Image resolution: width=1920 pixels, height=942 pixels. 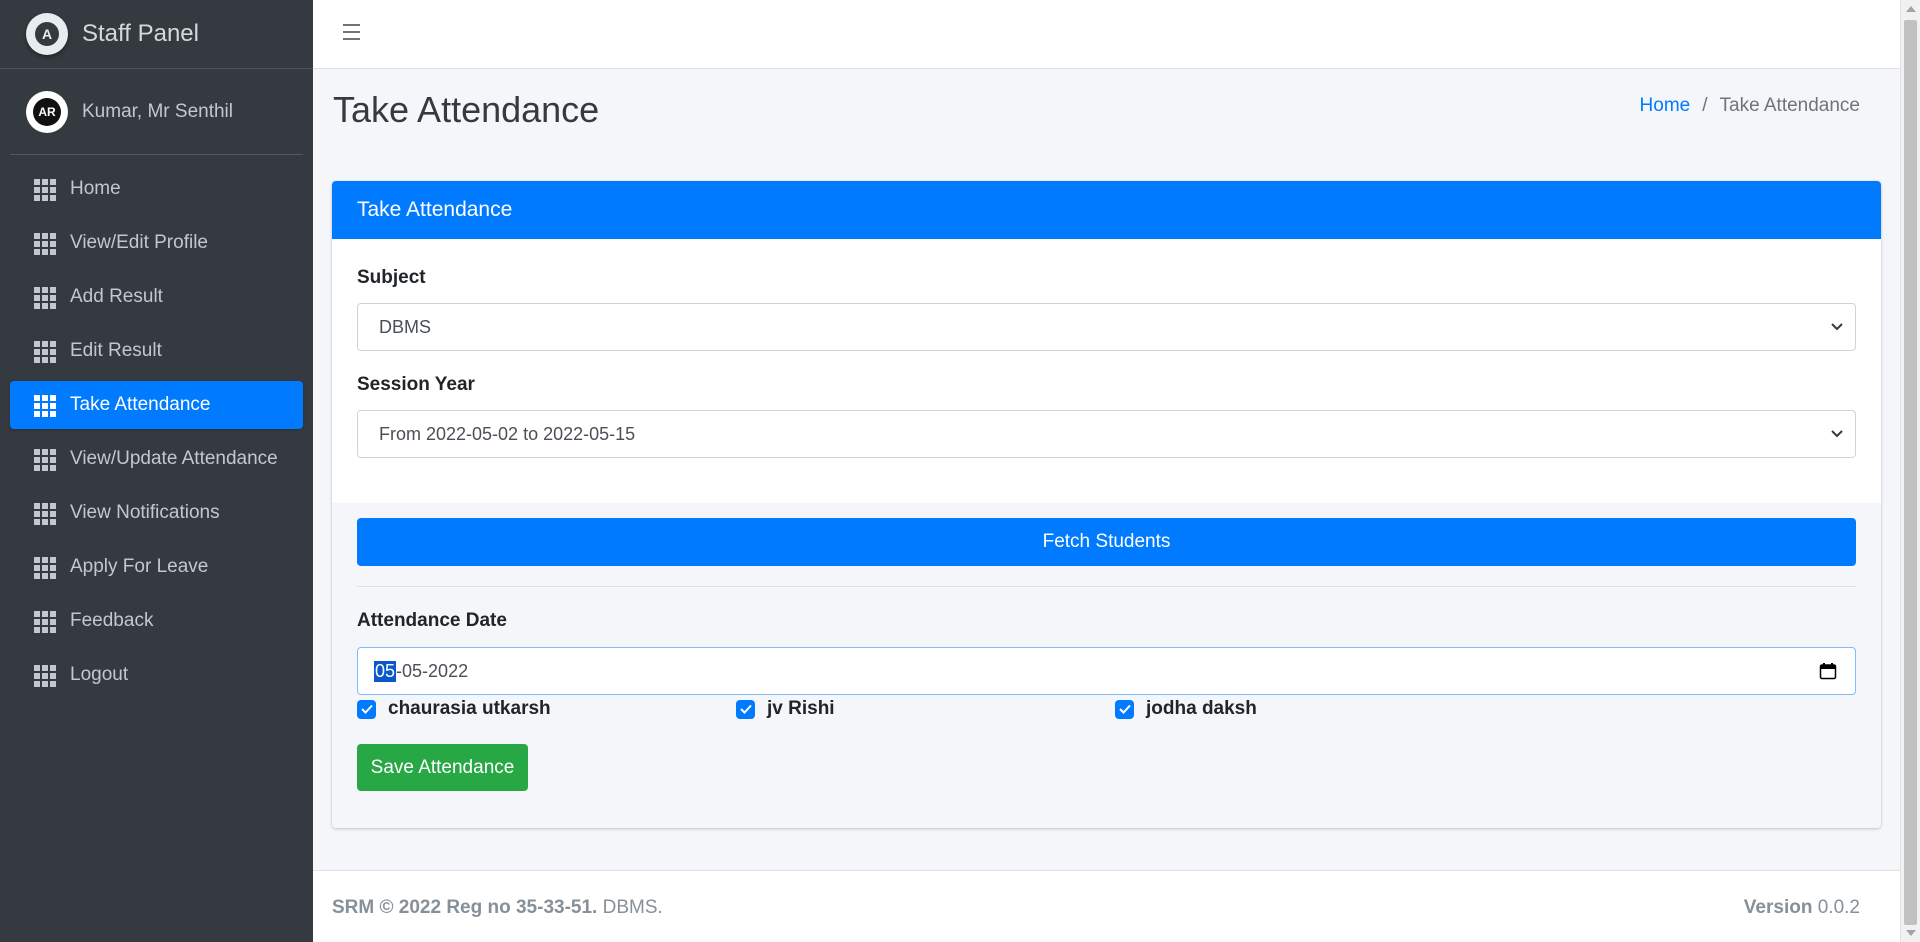 I want to click on save-attendance-button: Save Attendance, so click(x=442, y=767).